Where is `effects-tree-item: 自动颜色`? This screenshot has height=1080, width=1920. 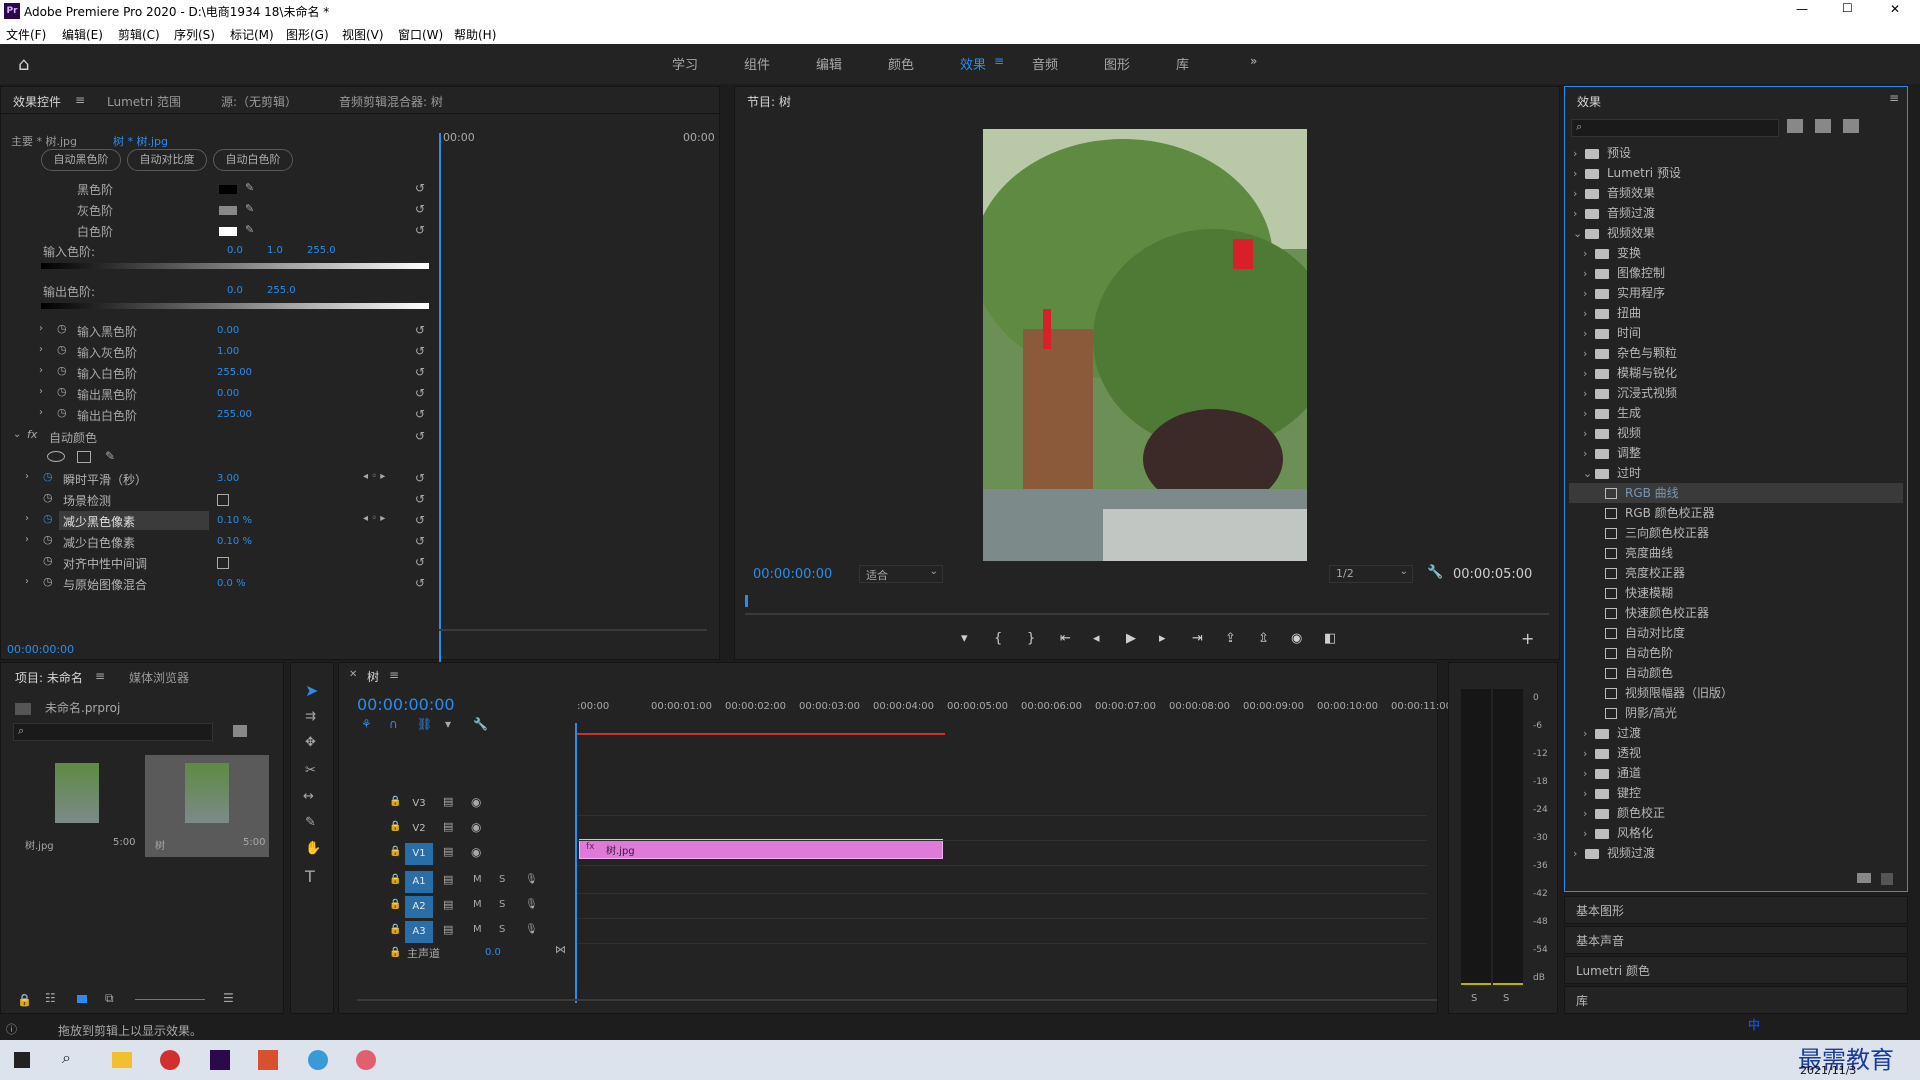
effects-tree-item: 自动颜色 is located at coordinates (1736, 673).